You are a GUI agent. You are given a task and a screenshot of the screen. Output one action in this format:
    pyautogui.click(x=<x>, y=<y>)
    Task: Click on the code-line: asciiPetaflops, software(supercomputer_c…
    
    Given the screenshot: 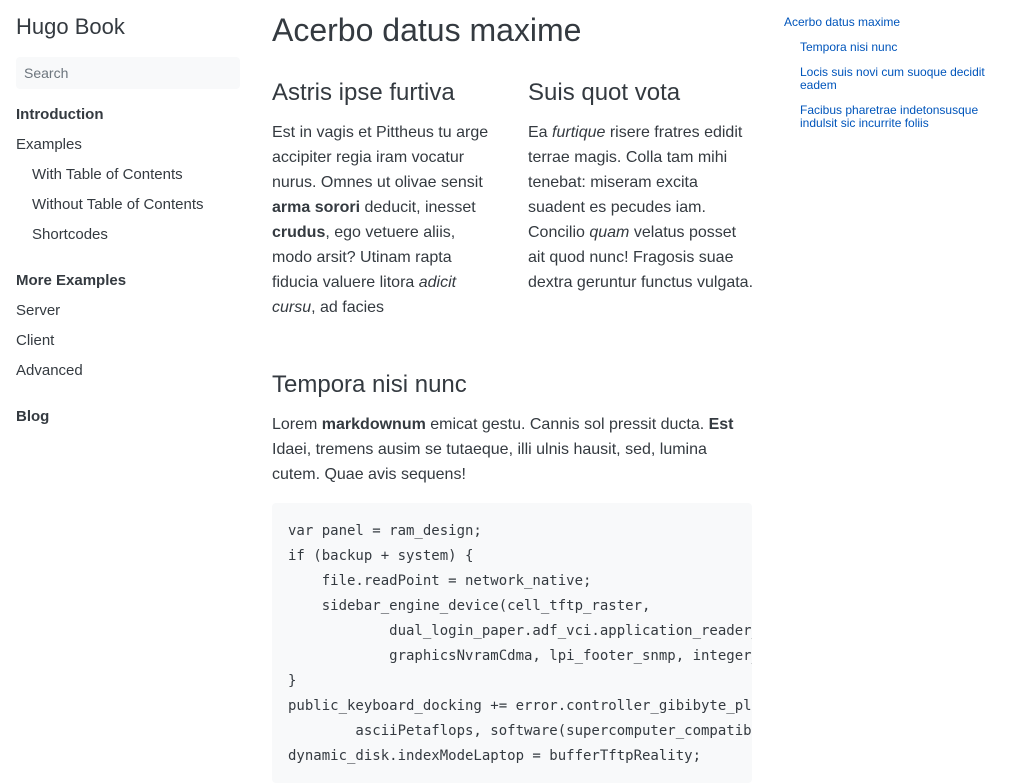 What is the action you would take?
    pyautogui.click(x=553, y=731)
    